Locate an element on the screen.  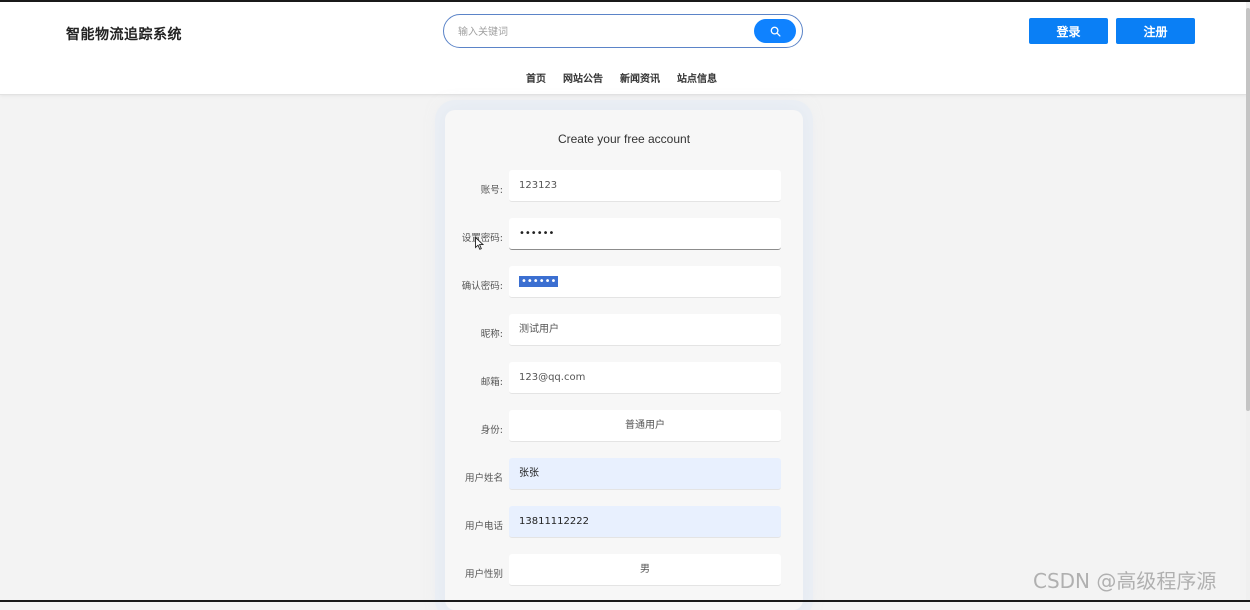
search-box is located at coordinates (623, 31).